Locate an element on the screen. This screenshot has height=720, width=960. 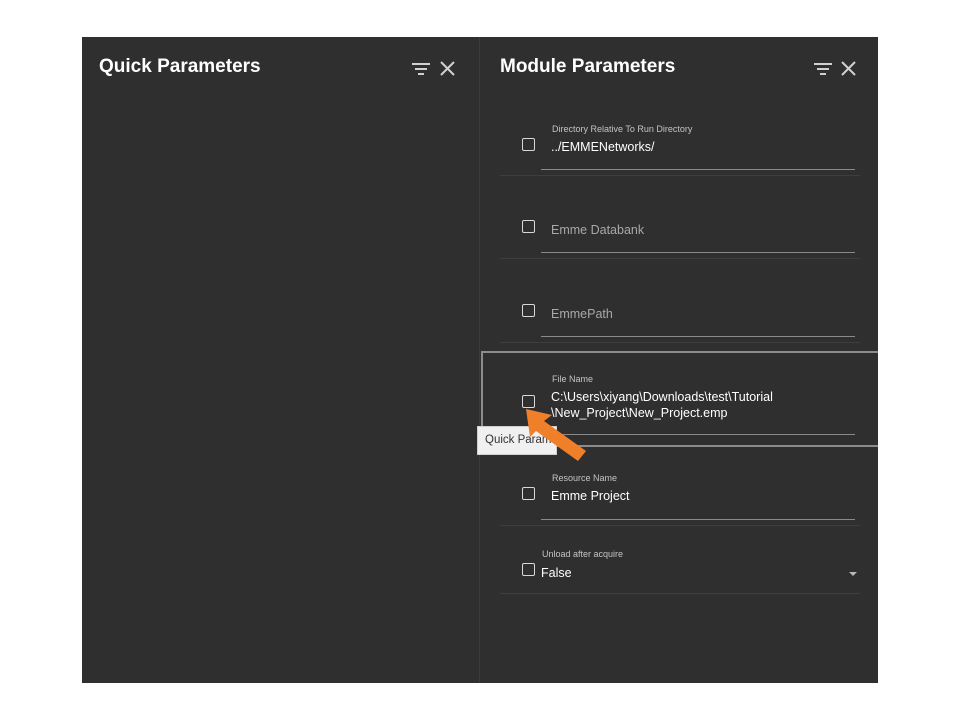
module-parameters-title: Module Parameters is located at coordinates (588, 66).